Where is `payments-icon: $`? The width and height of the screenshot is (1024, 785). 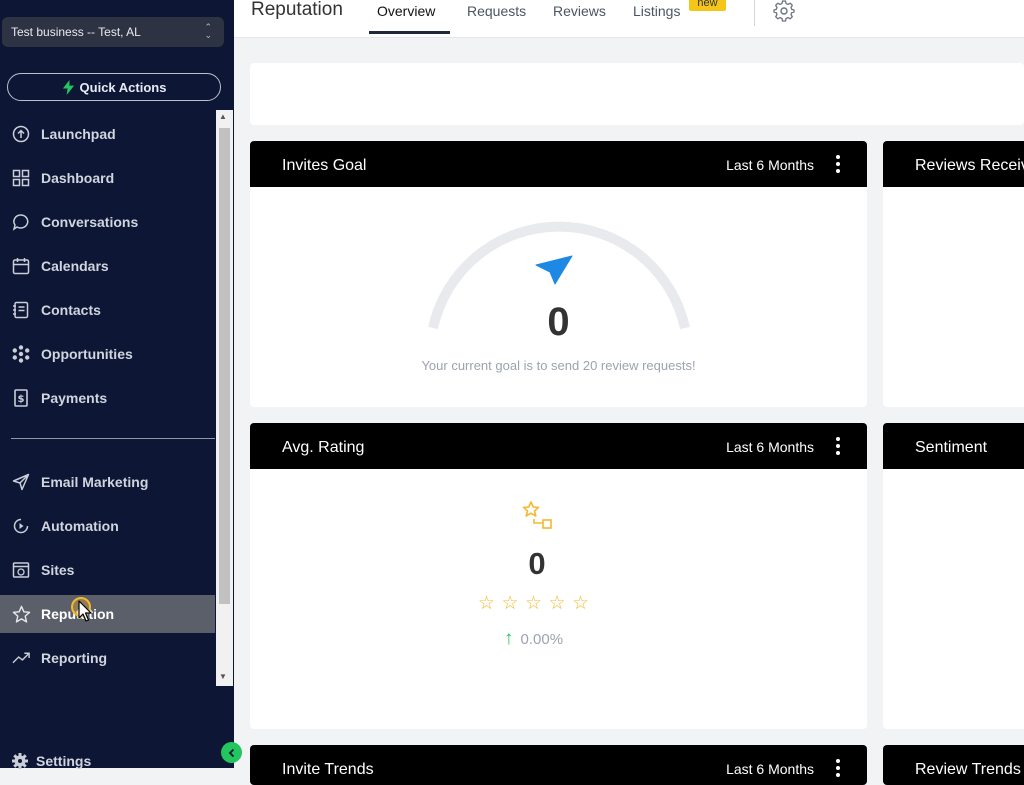
payments-icon: $ is located at coordinates (21, 398).